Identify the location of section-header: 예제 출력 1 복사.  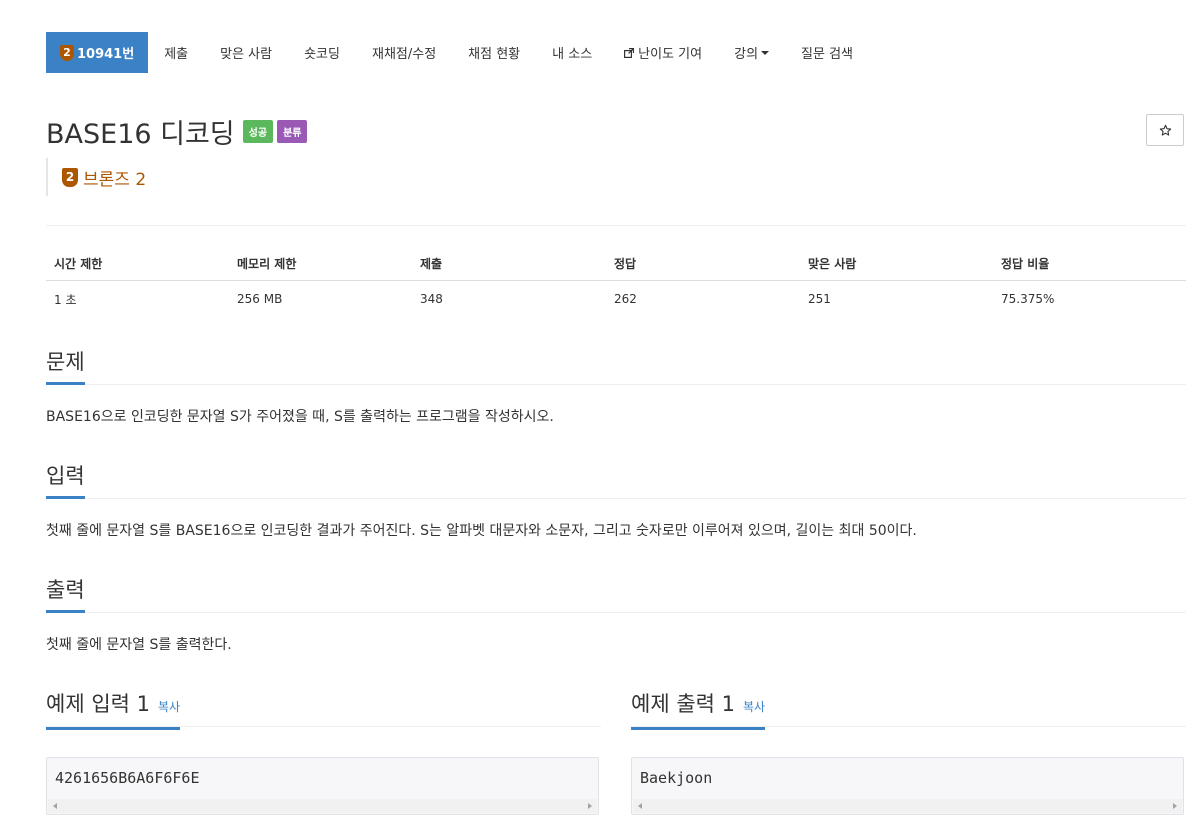
(908, 710).